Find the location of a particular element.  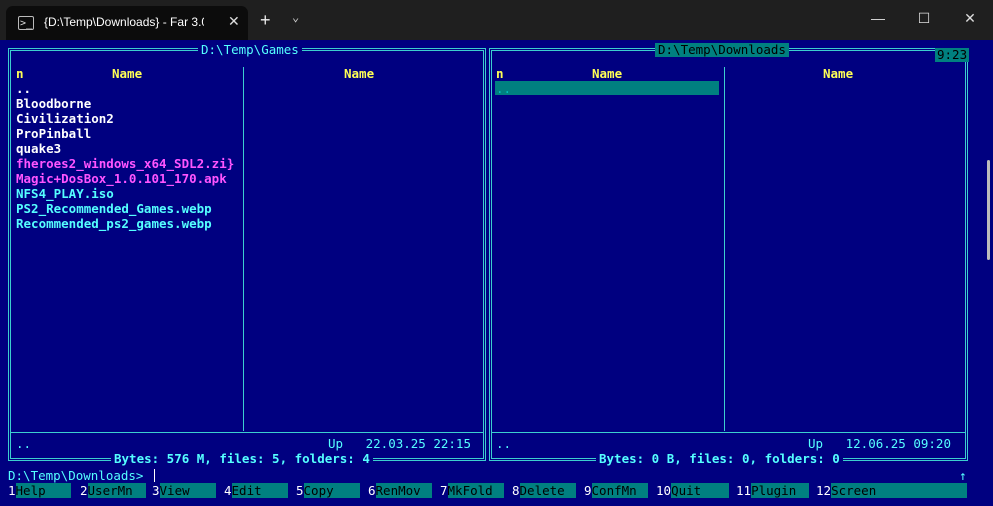

scroll-up-icon: ↑ is located at coordinates (963, 475).